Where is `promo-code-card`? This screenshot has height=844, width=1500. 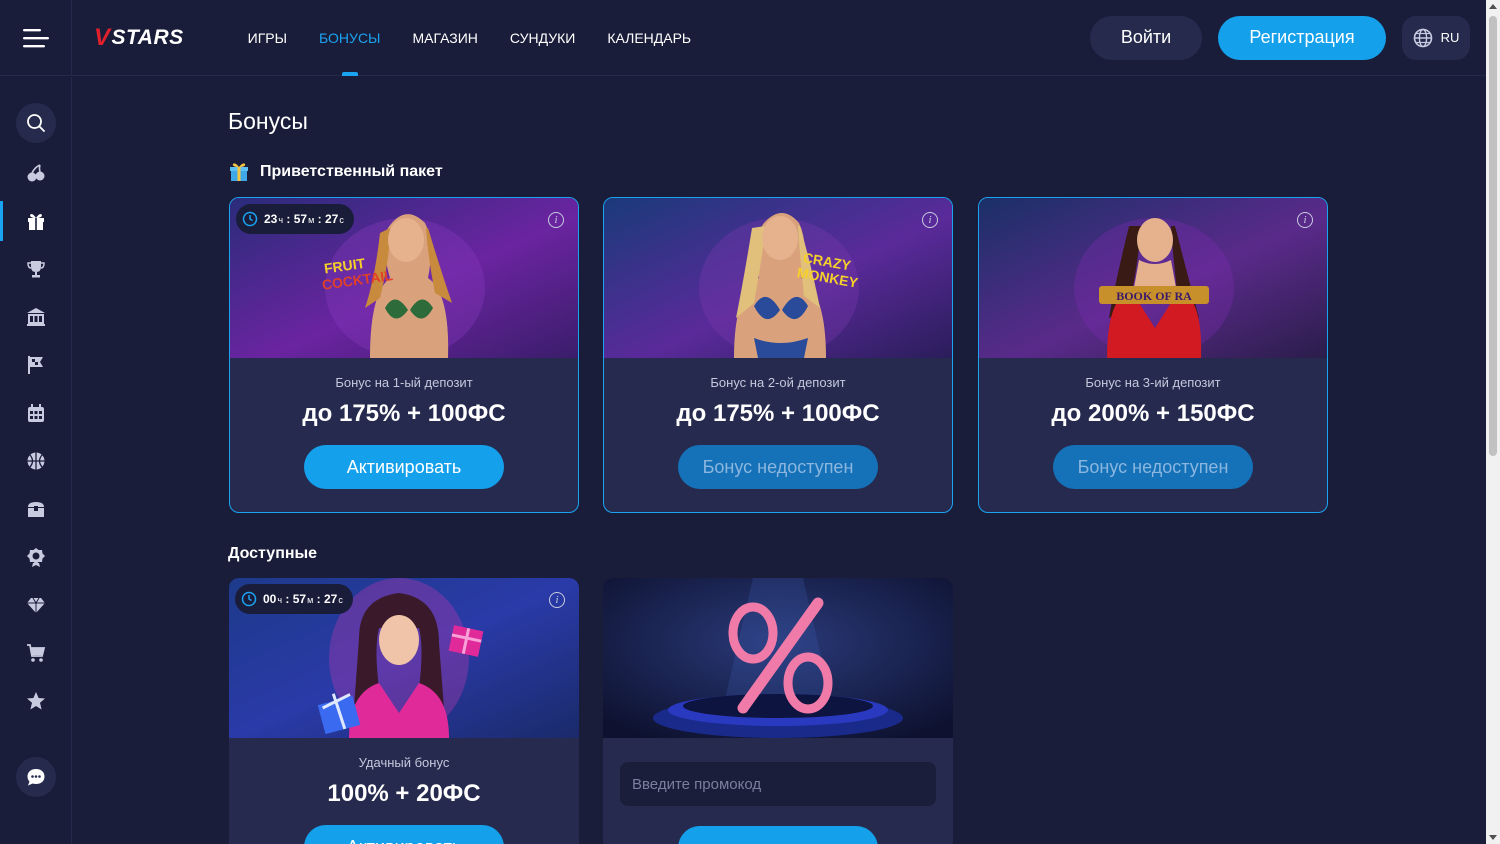 promo-code-card is located at coordinates (778, 711).